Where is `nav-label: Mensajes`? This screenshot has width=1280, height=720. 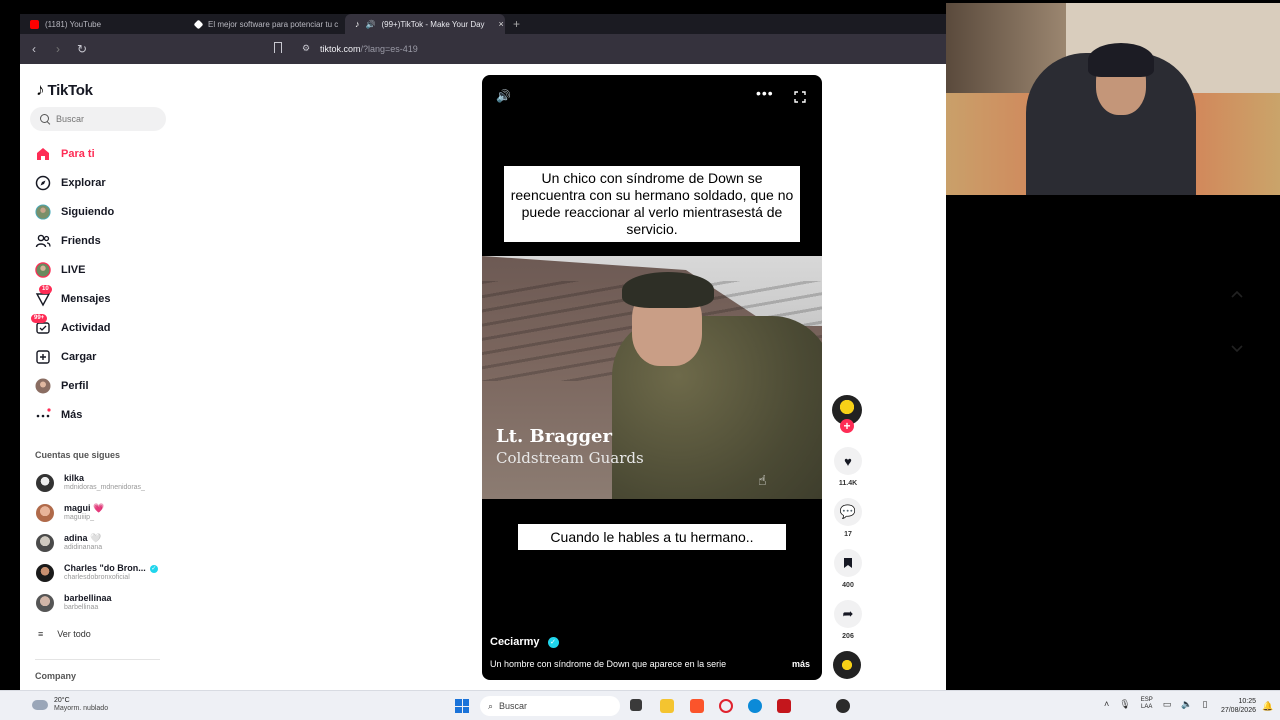
nav-label: Mensajes is located at coordinates (86, 299).